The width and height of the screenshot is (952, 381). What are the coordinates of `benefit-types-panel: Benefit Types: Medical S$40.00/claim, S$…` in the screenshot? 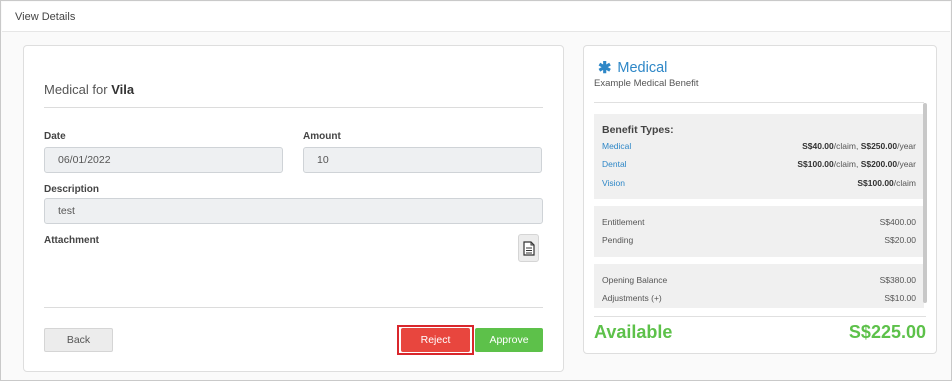 It's located at (759, 156).